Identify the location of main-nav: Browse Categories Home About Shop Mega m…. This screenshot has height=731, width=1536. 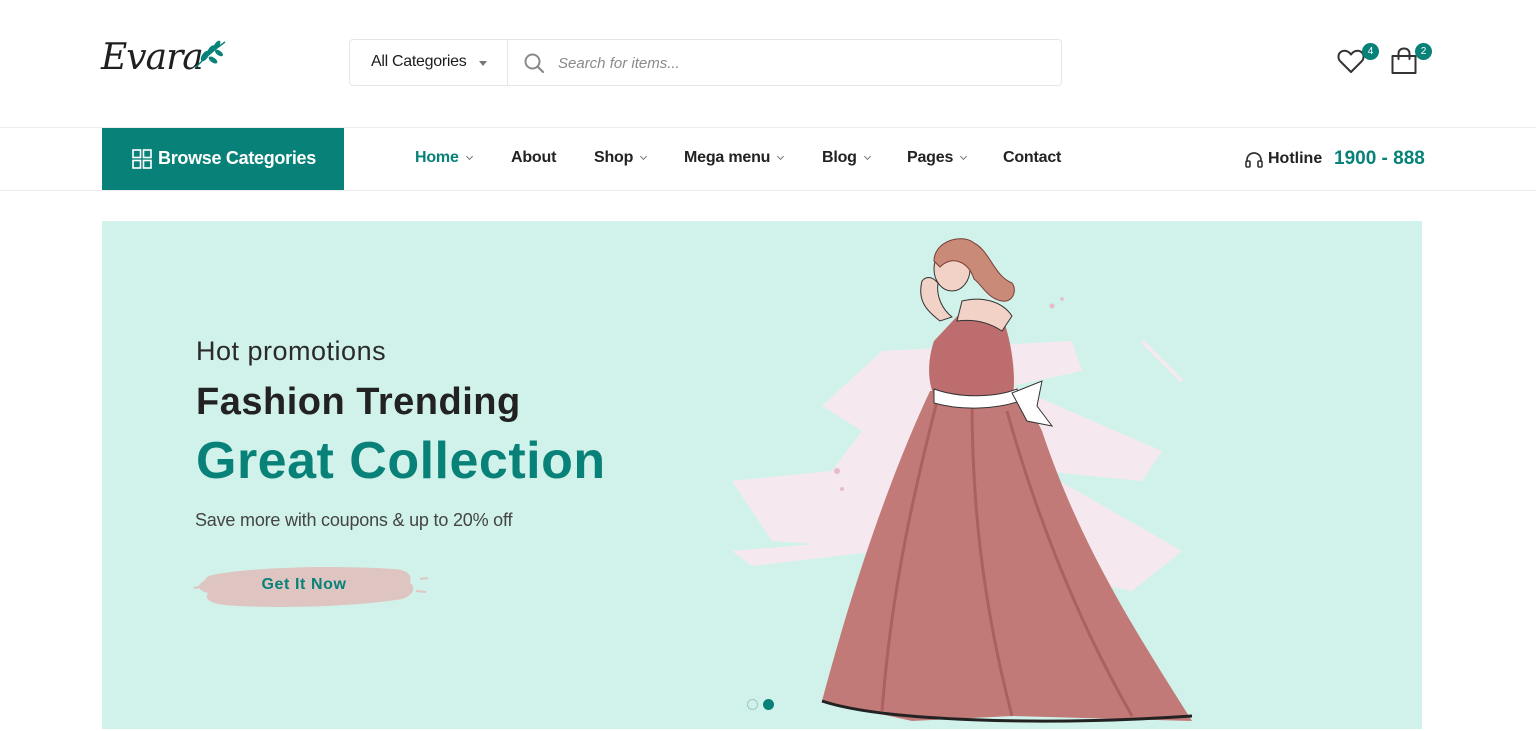
(768, 159).